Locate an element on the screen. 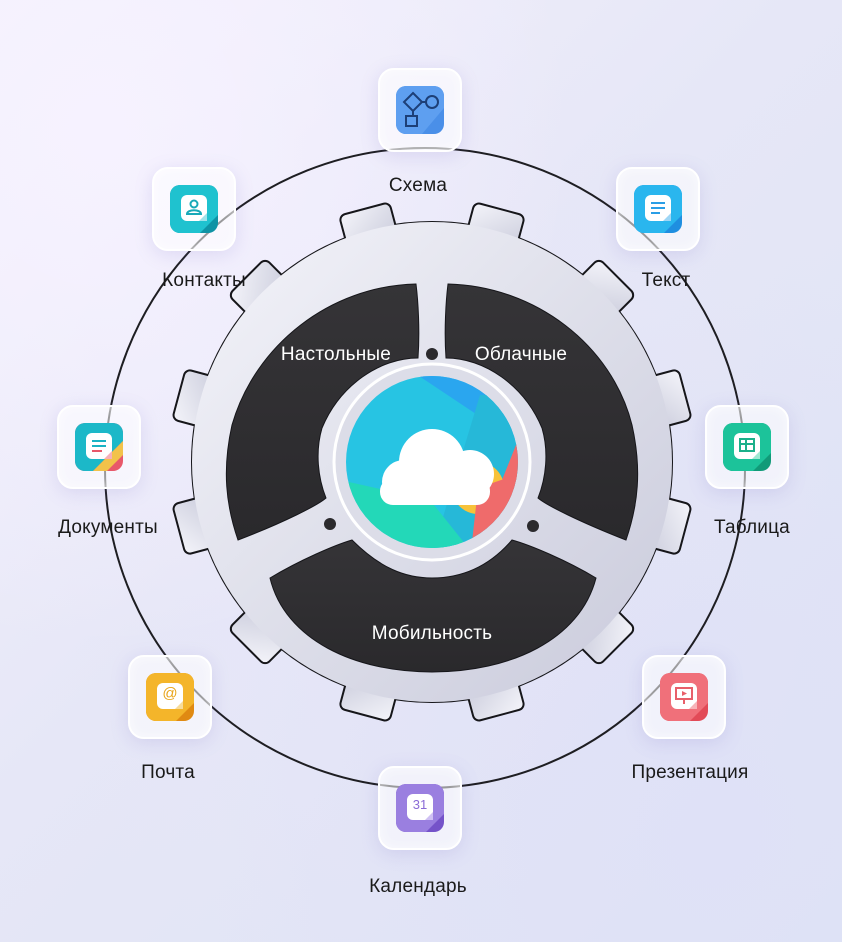 Image resolution: width=842 pixels, height=942 pixels. app-label-table: Таблица is located at coordinates (752, 527).